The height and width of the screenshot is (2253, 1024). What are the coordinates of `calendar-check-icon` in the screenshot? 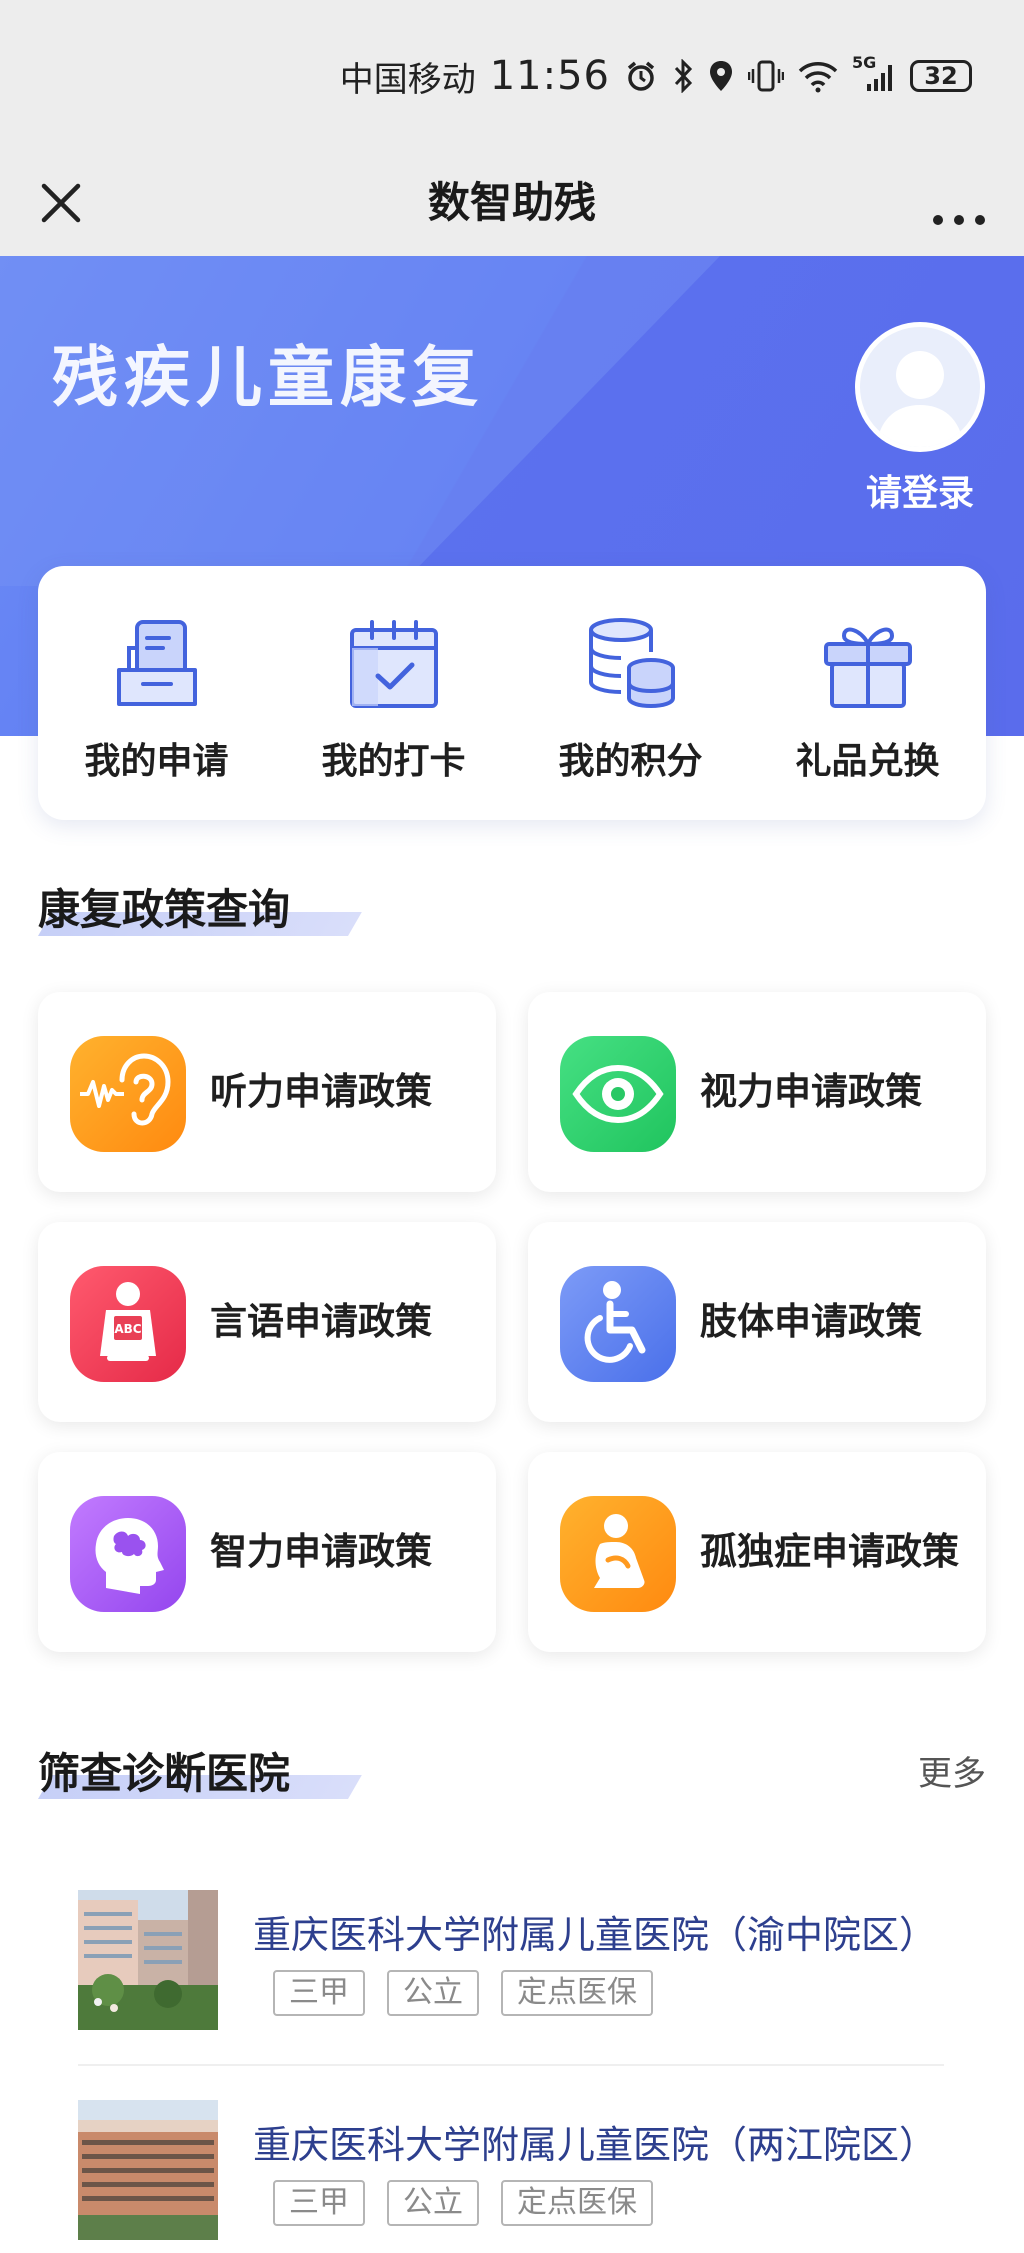 It's located at (393, 664).